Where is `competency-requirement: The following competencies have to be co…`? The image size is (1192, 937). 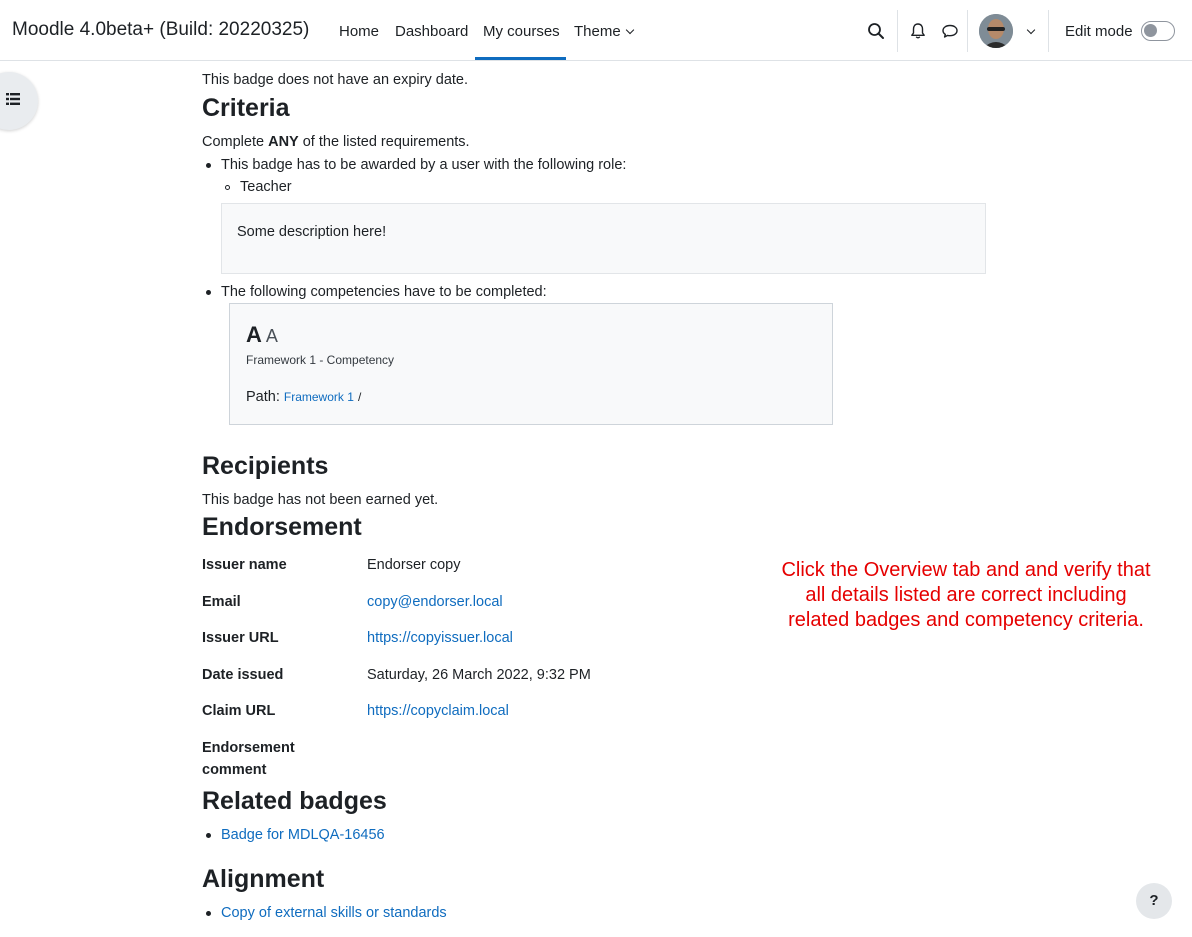 competency-requirement: The following competencies have to be co… is located at coordinates (384, 292).